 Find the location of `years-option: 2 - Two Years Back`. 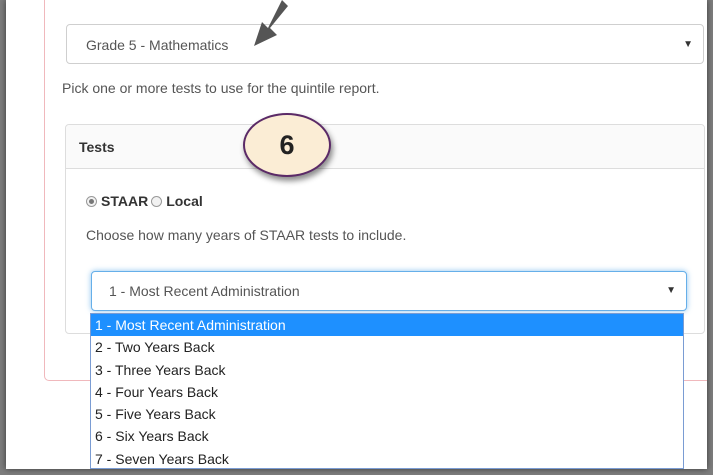

years-option: 2 - Two Years Back is located at coordinates (387, 347).